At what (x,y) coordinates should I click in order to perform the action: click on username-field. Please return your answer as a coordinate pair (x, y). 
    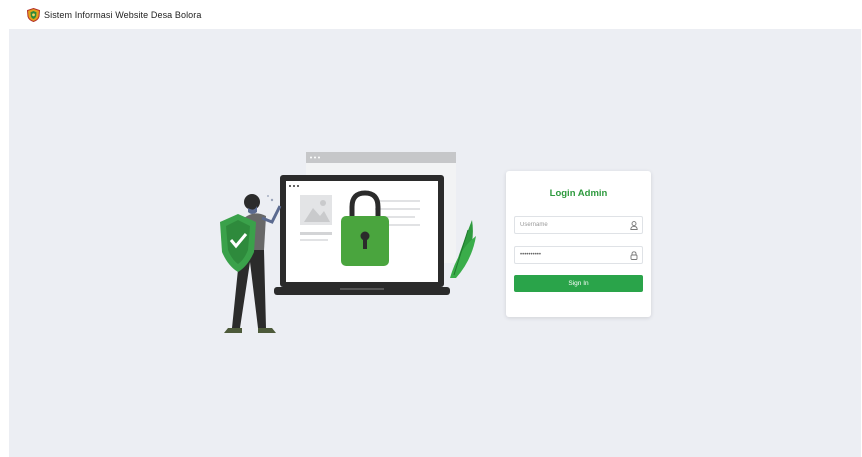
    Looking at the image, I should click on (578, 225).